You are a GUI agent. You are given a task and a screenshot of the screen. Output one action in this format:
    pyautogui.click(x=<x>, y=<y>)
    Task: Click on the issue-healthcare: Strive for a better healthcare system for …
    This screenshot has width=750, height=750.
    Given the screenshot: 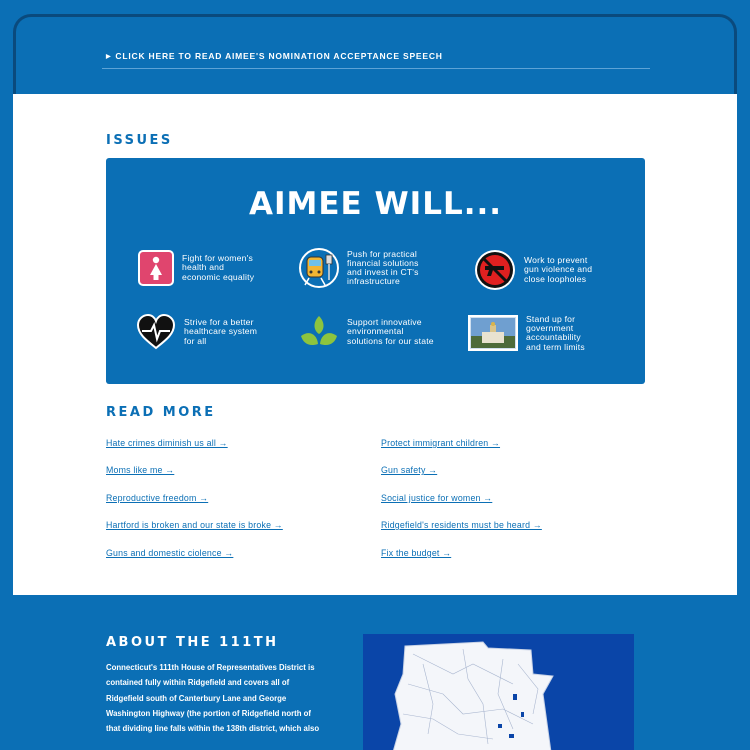 What is the action you would take?
    pyautogui.click(x=196, y=332)
    